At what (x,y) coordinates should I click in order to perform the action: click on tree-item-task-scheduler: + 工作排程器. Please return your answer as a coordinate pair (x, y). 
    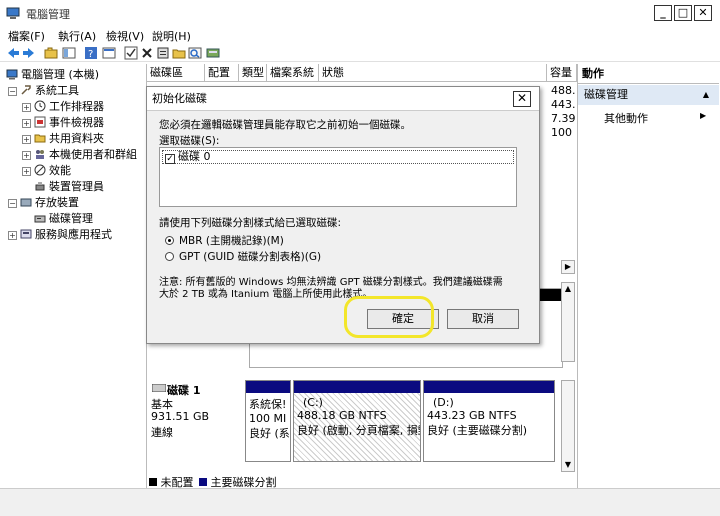
    Looking at the image, I should click on (63, 106).